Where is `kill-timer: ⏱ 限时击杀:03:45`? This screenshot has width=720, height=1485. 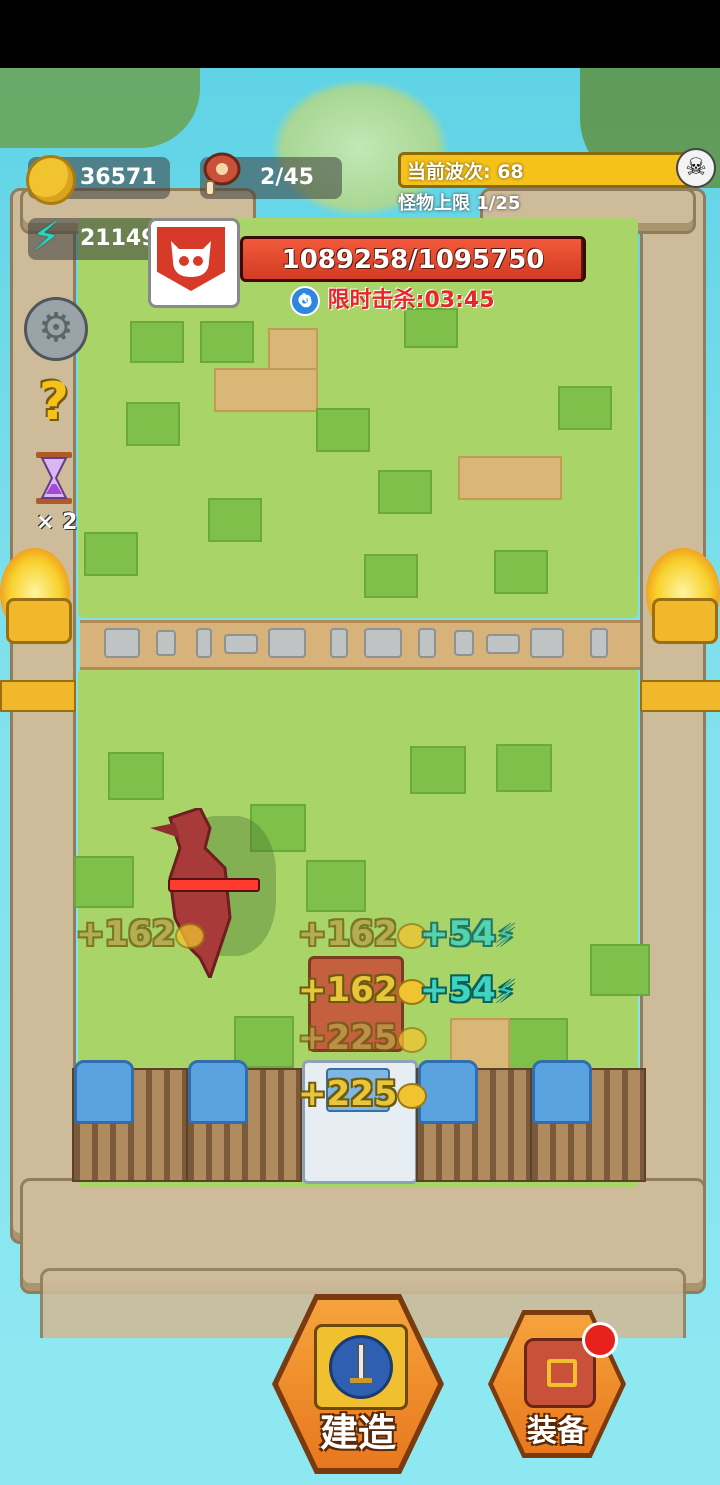 kill-timer: ⏱ 限时击杀:03:45 is located at coordinates (392, 299).